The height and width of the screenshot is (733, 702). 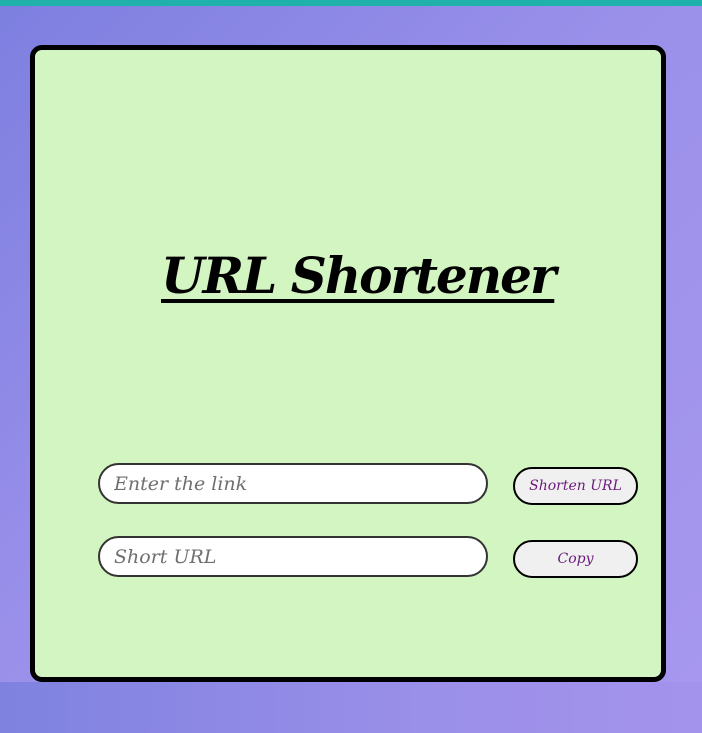 I want to click on page-title: URL Shortener, so click(x=358, y=275).